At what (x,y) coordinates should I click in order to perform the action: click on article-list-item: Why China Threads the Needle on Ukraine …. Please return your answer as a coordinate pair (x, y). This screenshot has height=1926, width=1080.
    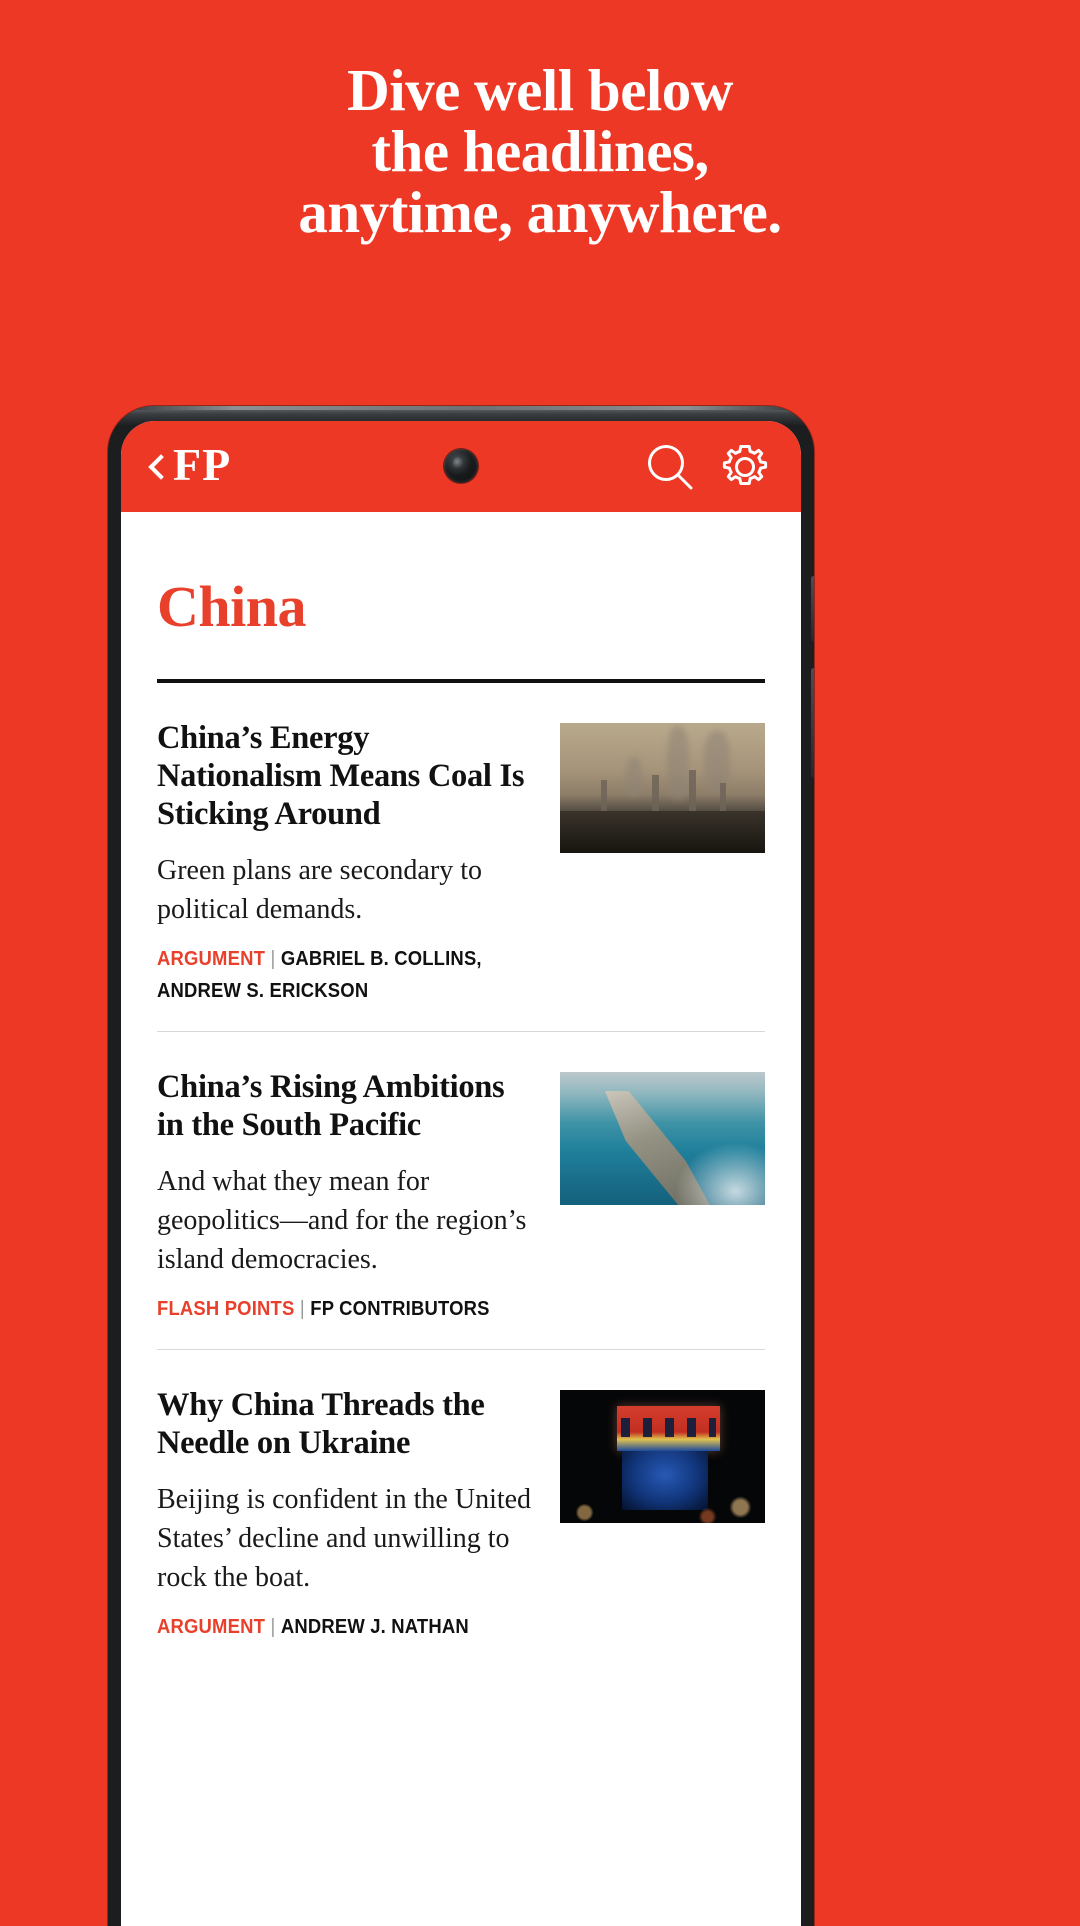
    Looking at the image, I should click on (461, 1508).